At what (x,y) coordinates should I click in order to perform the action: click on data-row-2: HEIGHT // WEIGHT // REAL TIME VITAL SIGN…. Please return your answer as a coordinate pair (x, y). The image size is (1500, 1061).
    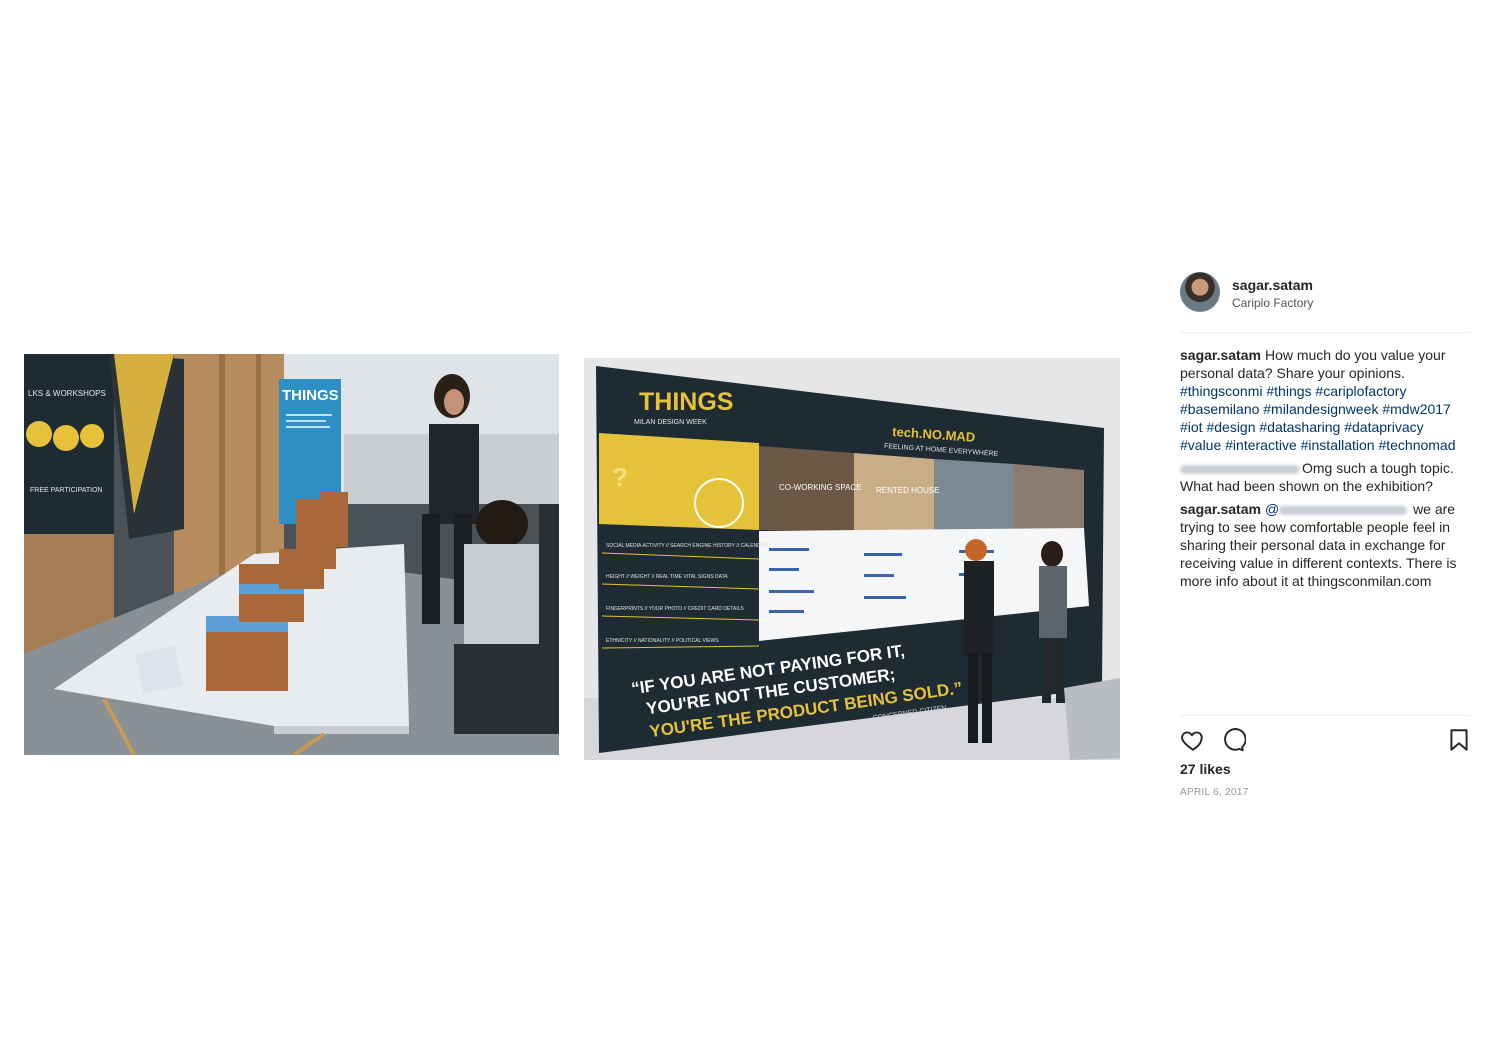
    Looking at the image, I should click on (667, 577).